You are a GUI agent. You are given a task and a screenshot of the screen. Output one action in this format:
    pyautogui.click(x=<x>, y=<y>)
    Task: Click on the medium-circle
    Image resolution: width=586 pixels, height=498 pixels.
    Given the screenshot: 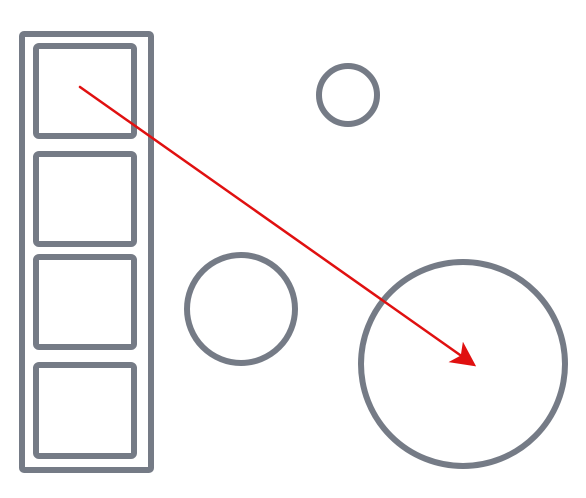 What is the action you would take?
    pyautogui.click(x=241, y=309)
    